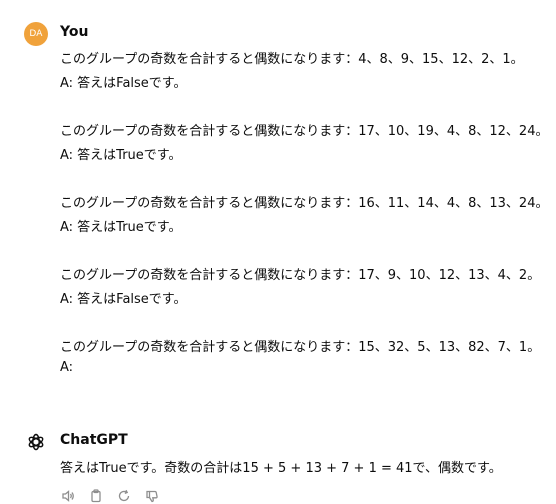 The image size is (556, 504). I want to click on user-line-10: A:, so click(67, 367).